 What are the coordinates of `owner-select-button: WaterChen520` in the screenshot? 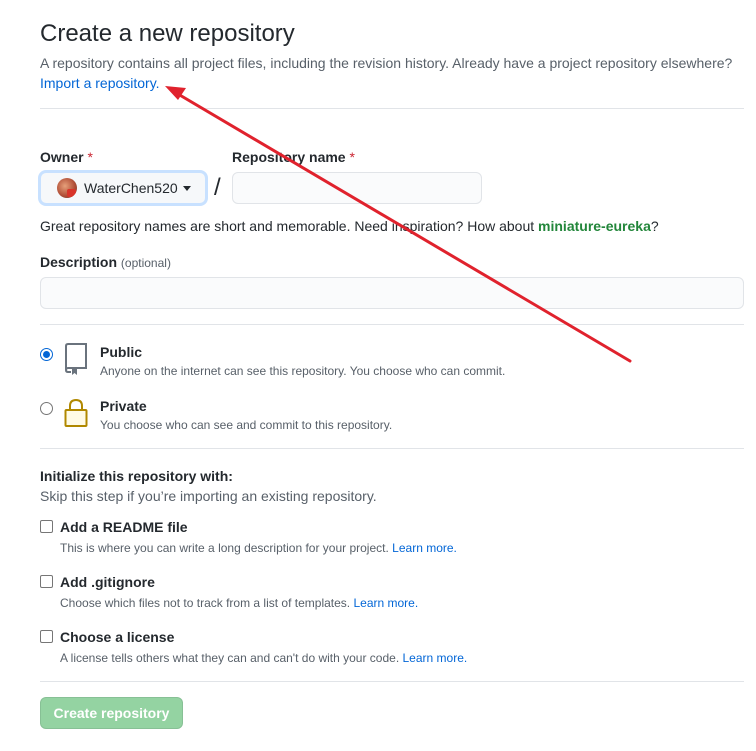 It's located at (123, 188).